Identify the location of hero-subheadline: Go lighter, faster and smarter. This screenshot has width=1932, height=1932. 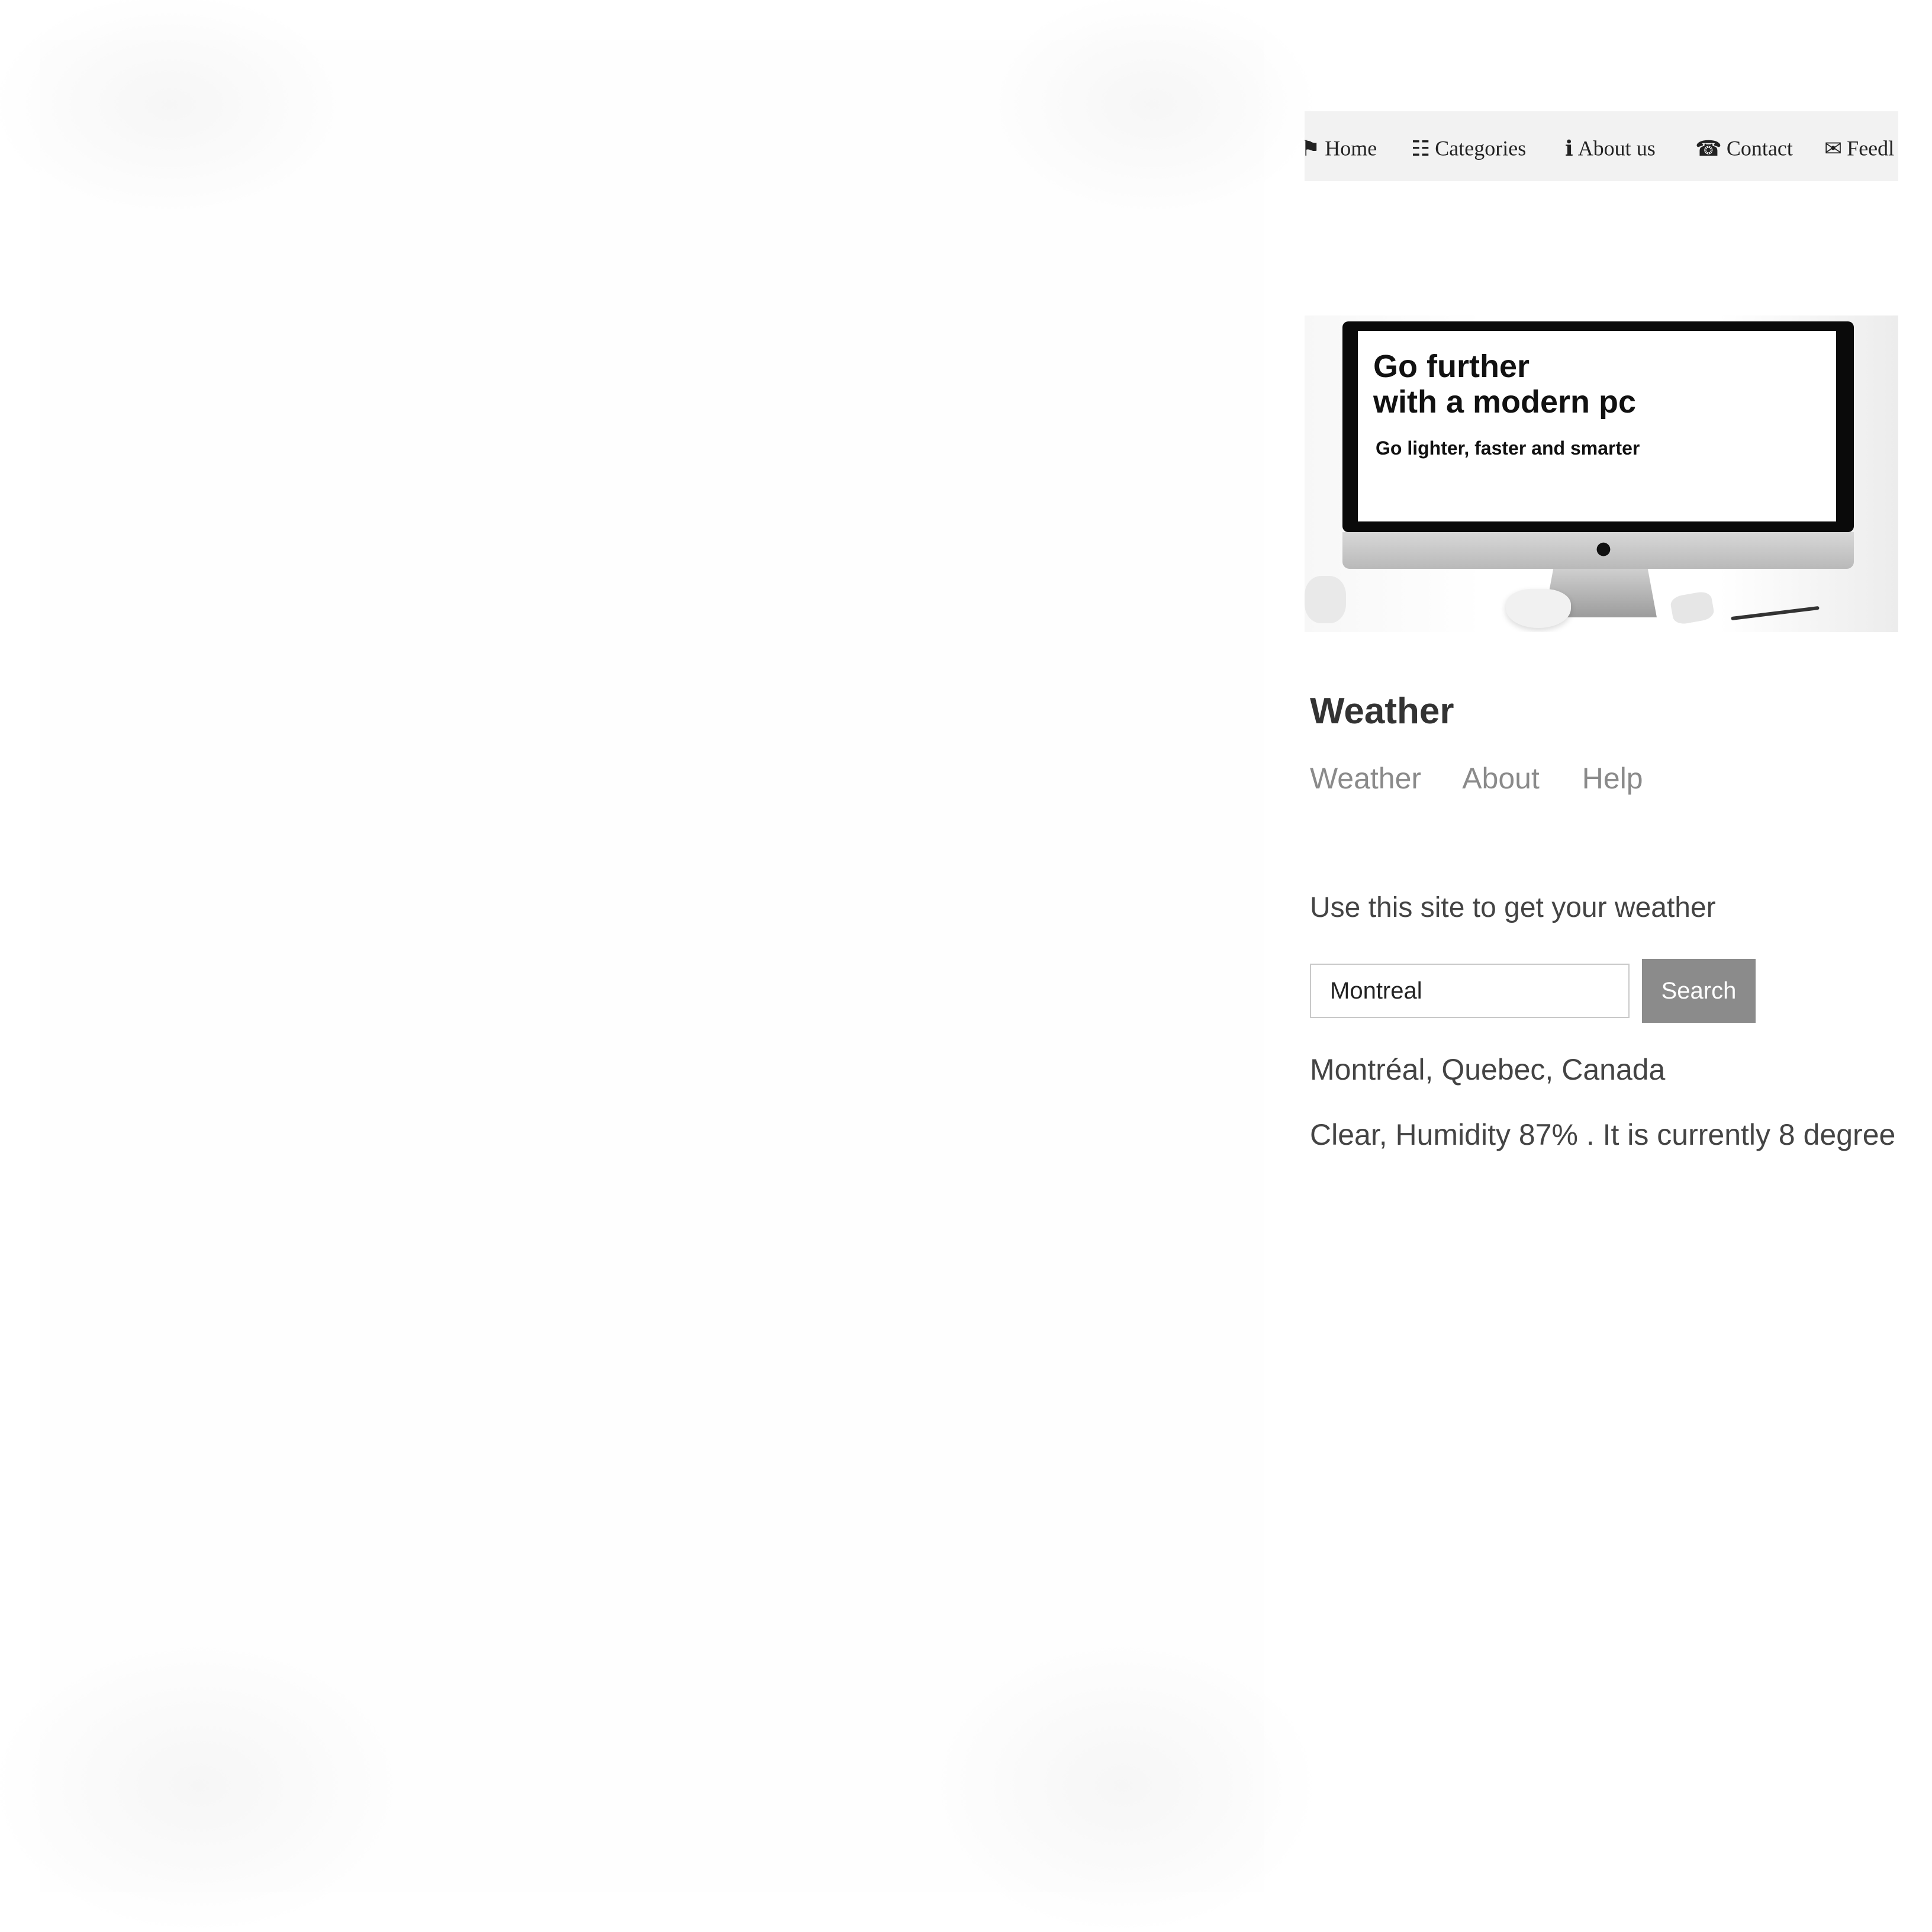
(1508, 448).